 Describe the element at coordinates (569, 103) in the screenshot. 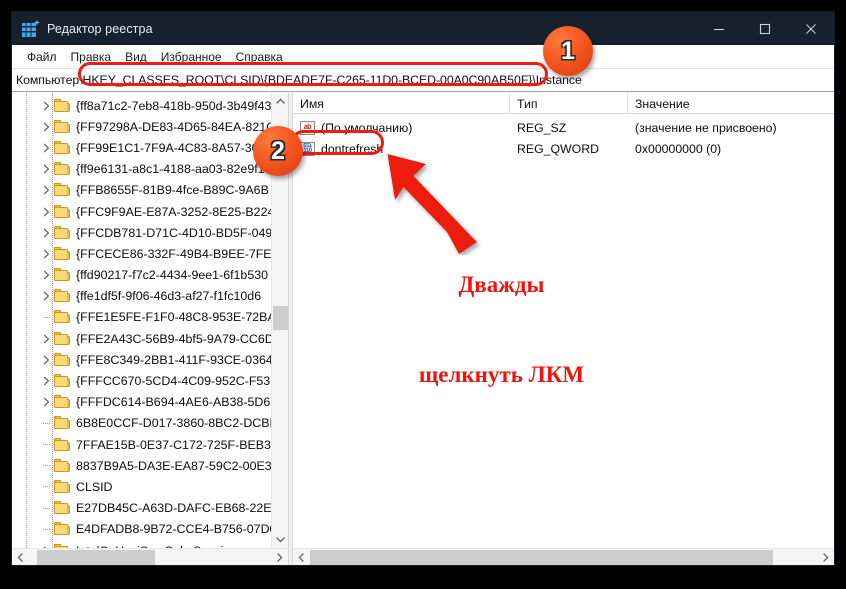

I see `column-header-type: Тип` at that location.